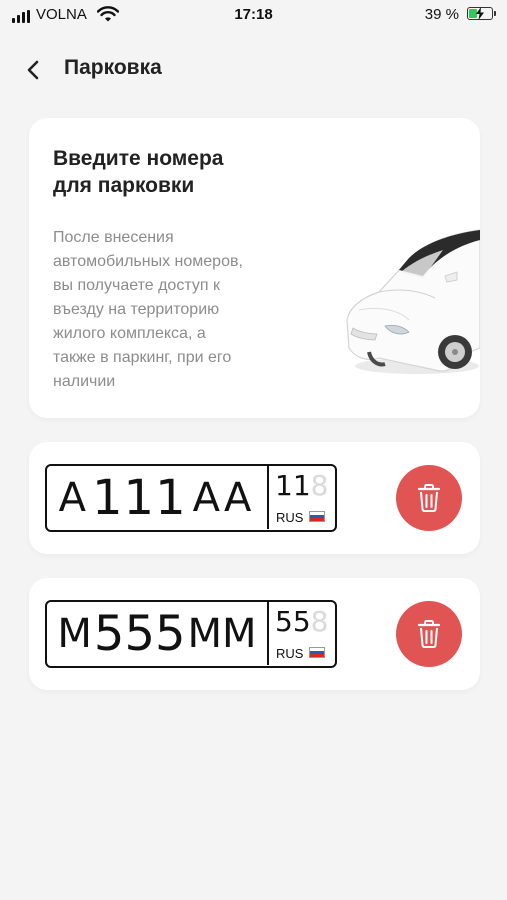  Describe the element at coordinates (253, 16) in the screenshot. I see `status-bar: VOLNA 17:18 39 %` at that location.